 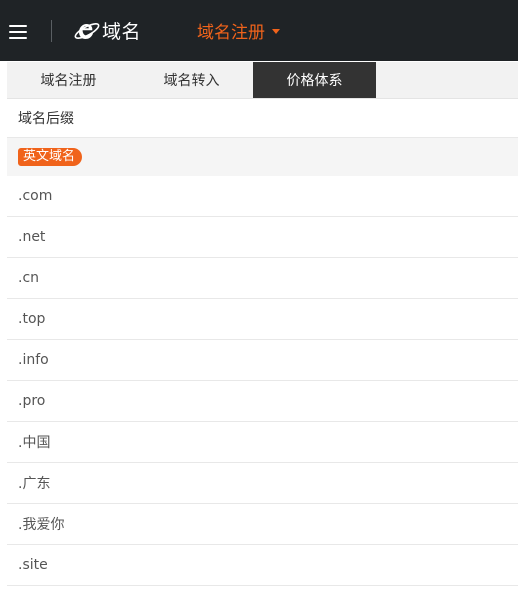 What do you see at coordinates (50, 157) in the screenshot?
I see `category-badge: 英文域名` at bounding box center [50, 157].